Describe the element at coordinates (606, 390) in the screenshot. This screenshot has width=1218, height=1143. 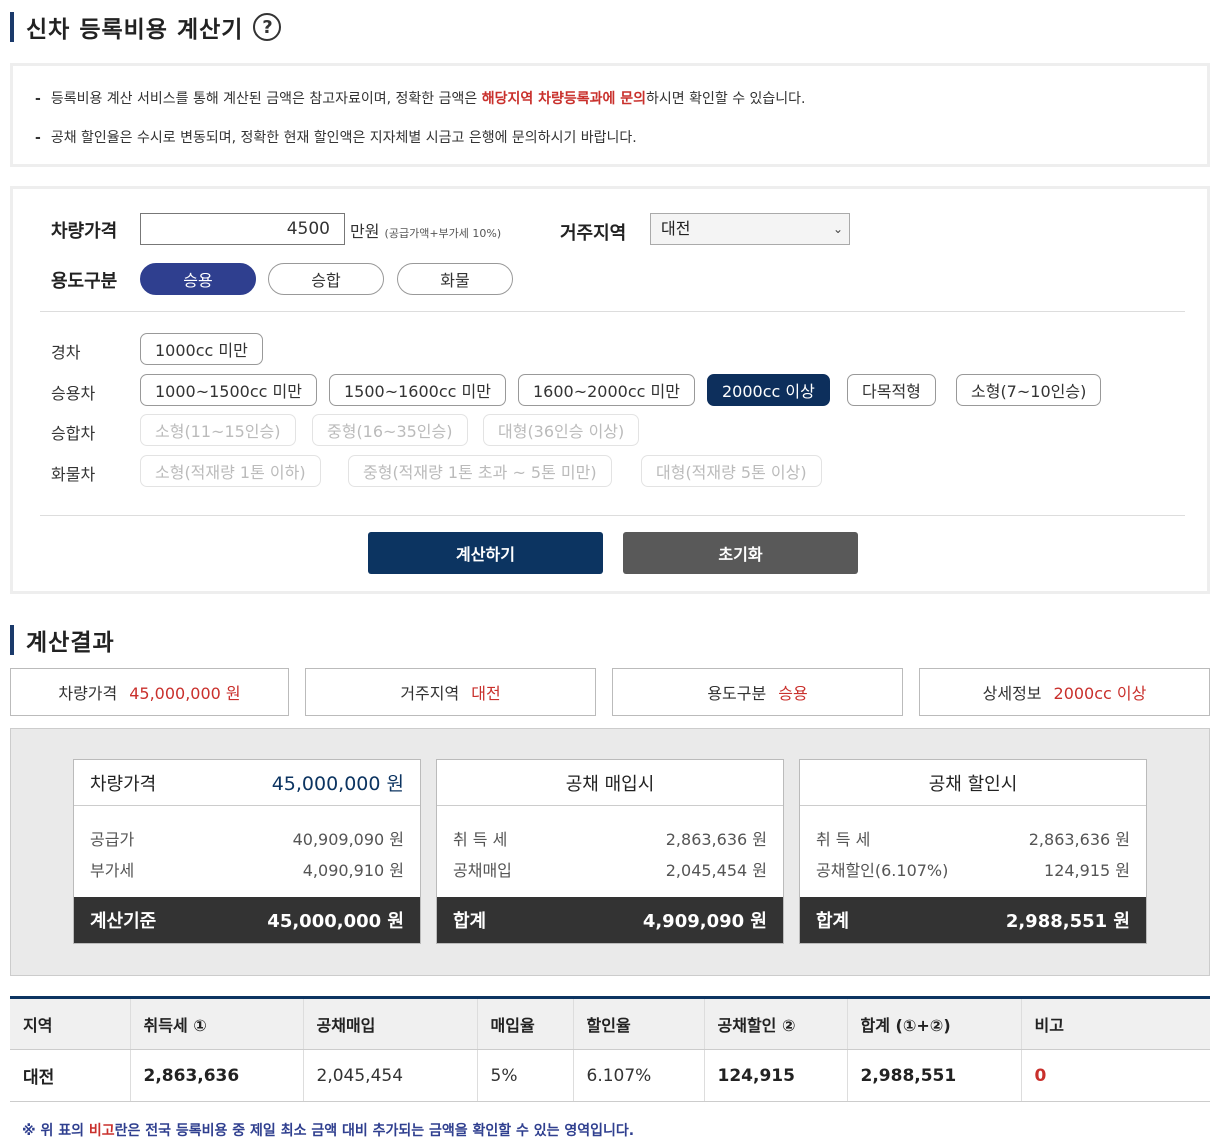
I see `option-passenger-1600-2000: 1600~2000cc 미만` at that location.